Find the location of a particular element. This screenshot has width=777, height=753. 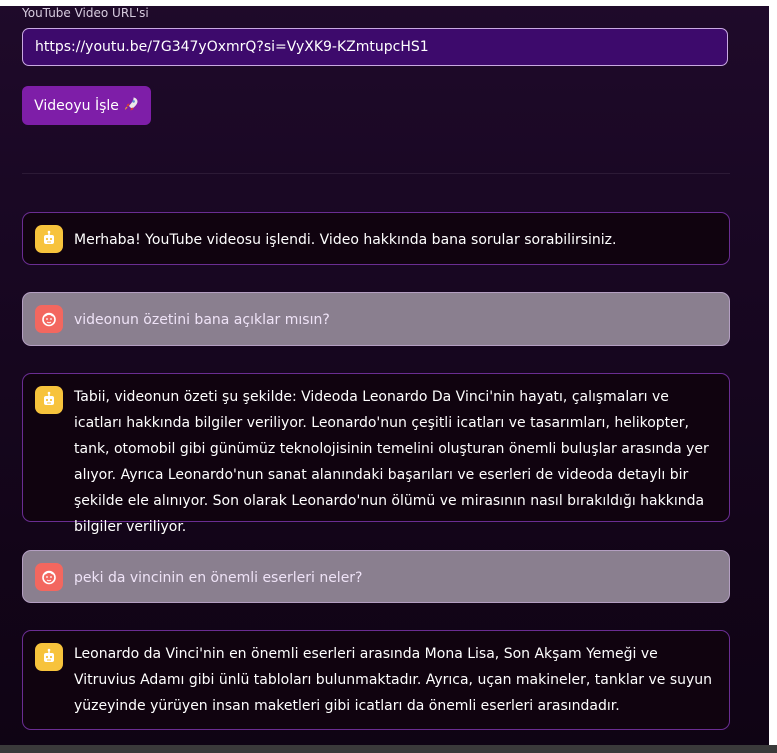

section-divider is located at coordinates (376, 173).